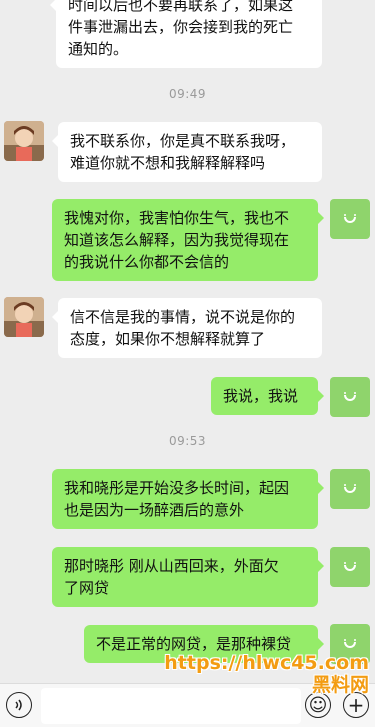 Image resolution: width=375 pixels, height=727 pixels. I want to click on message-text: 知道该怎么解释，因为我觉得现在, so click(177, 240).